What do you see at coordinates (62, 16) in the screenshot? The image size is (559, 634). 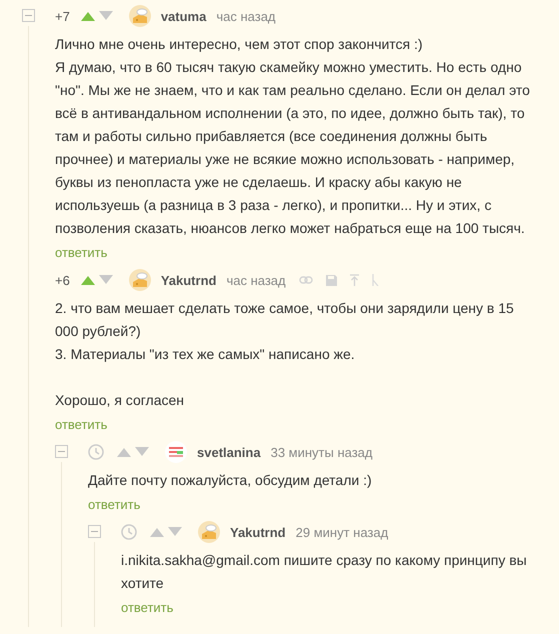 I see `rating-count: +7` at bounding box center [62, 16].